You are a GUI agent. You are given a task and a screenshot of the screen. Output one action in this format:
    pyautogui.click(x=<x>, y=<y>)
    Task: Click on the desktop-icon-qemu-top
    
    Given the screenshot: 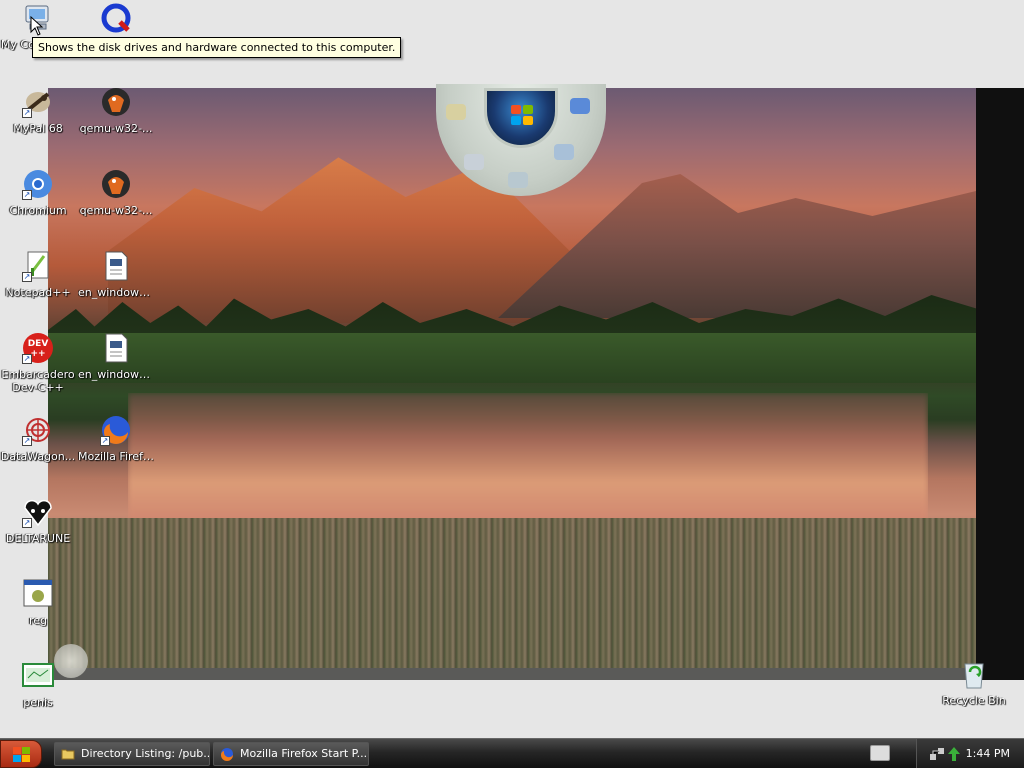 What is the action you would take?
    pyautogui.click(x=116, y=20)
    